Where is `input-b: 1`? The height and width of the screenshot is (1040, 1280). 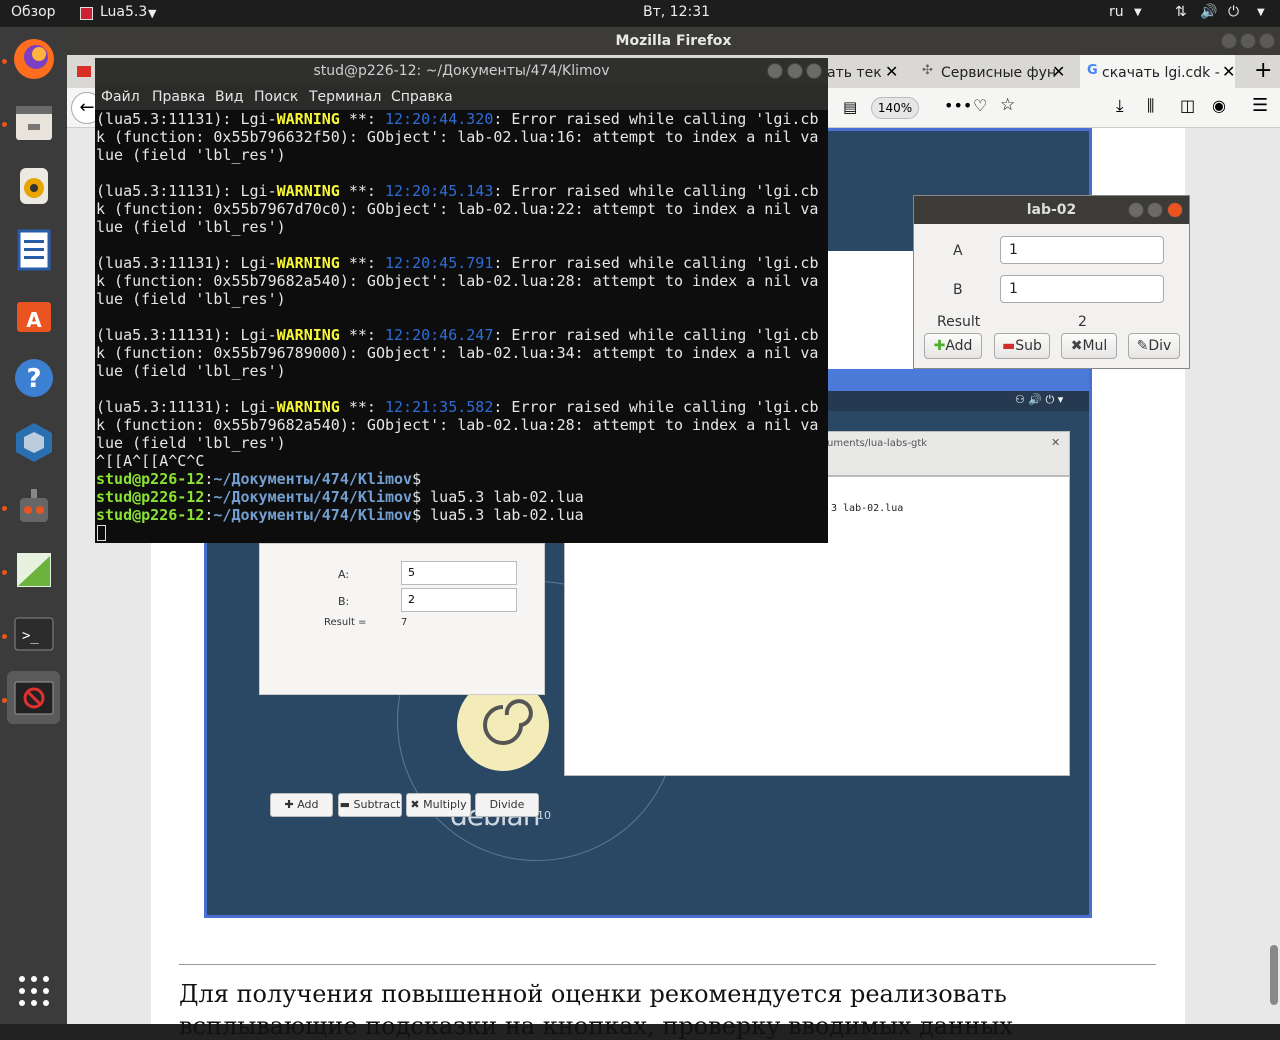 input-b: 1 is located at coordinates (1082, 289).